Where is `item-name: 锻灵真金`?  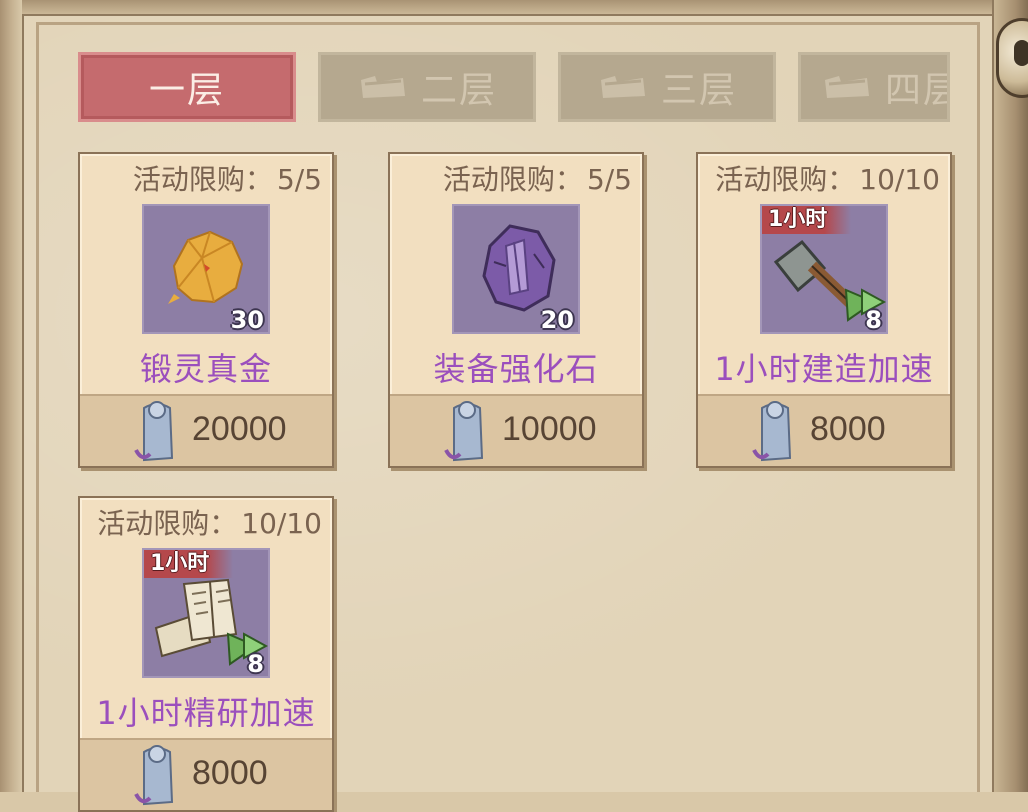
item-name: 锻灵真金 is located at coordinates (205, 369).